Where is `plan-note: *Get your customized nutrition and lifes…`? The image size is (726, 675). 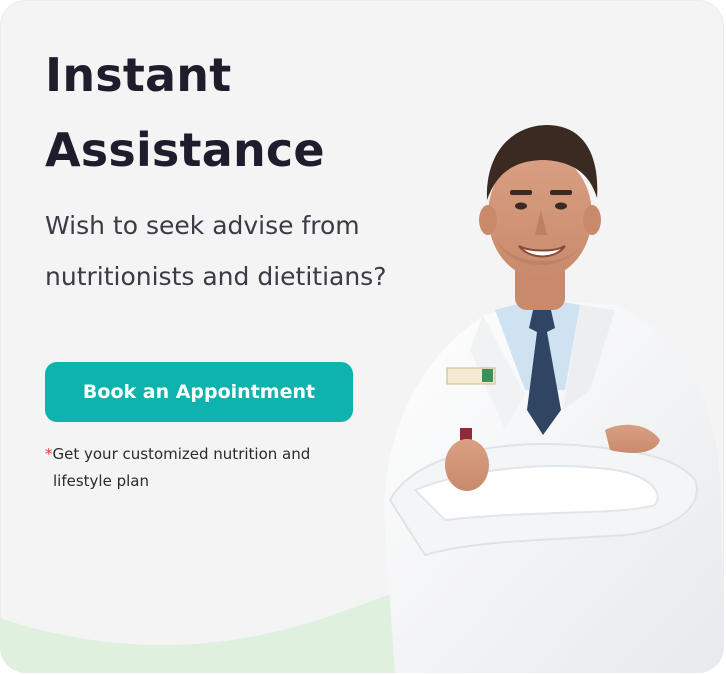
plan-note: *Get your customized nutrition and lifes… is located at coordinates (200, 468).